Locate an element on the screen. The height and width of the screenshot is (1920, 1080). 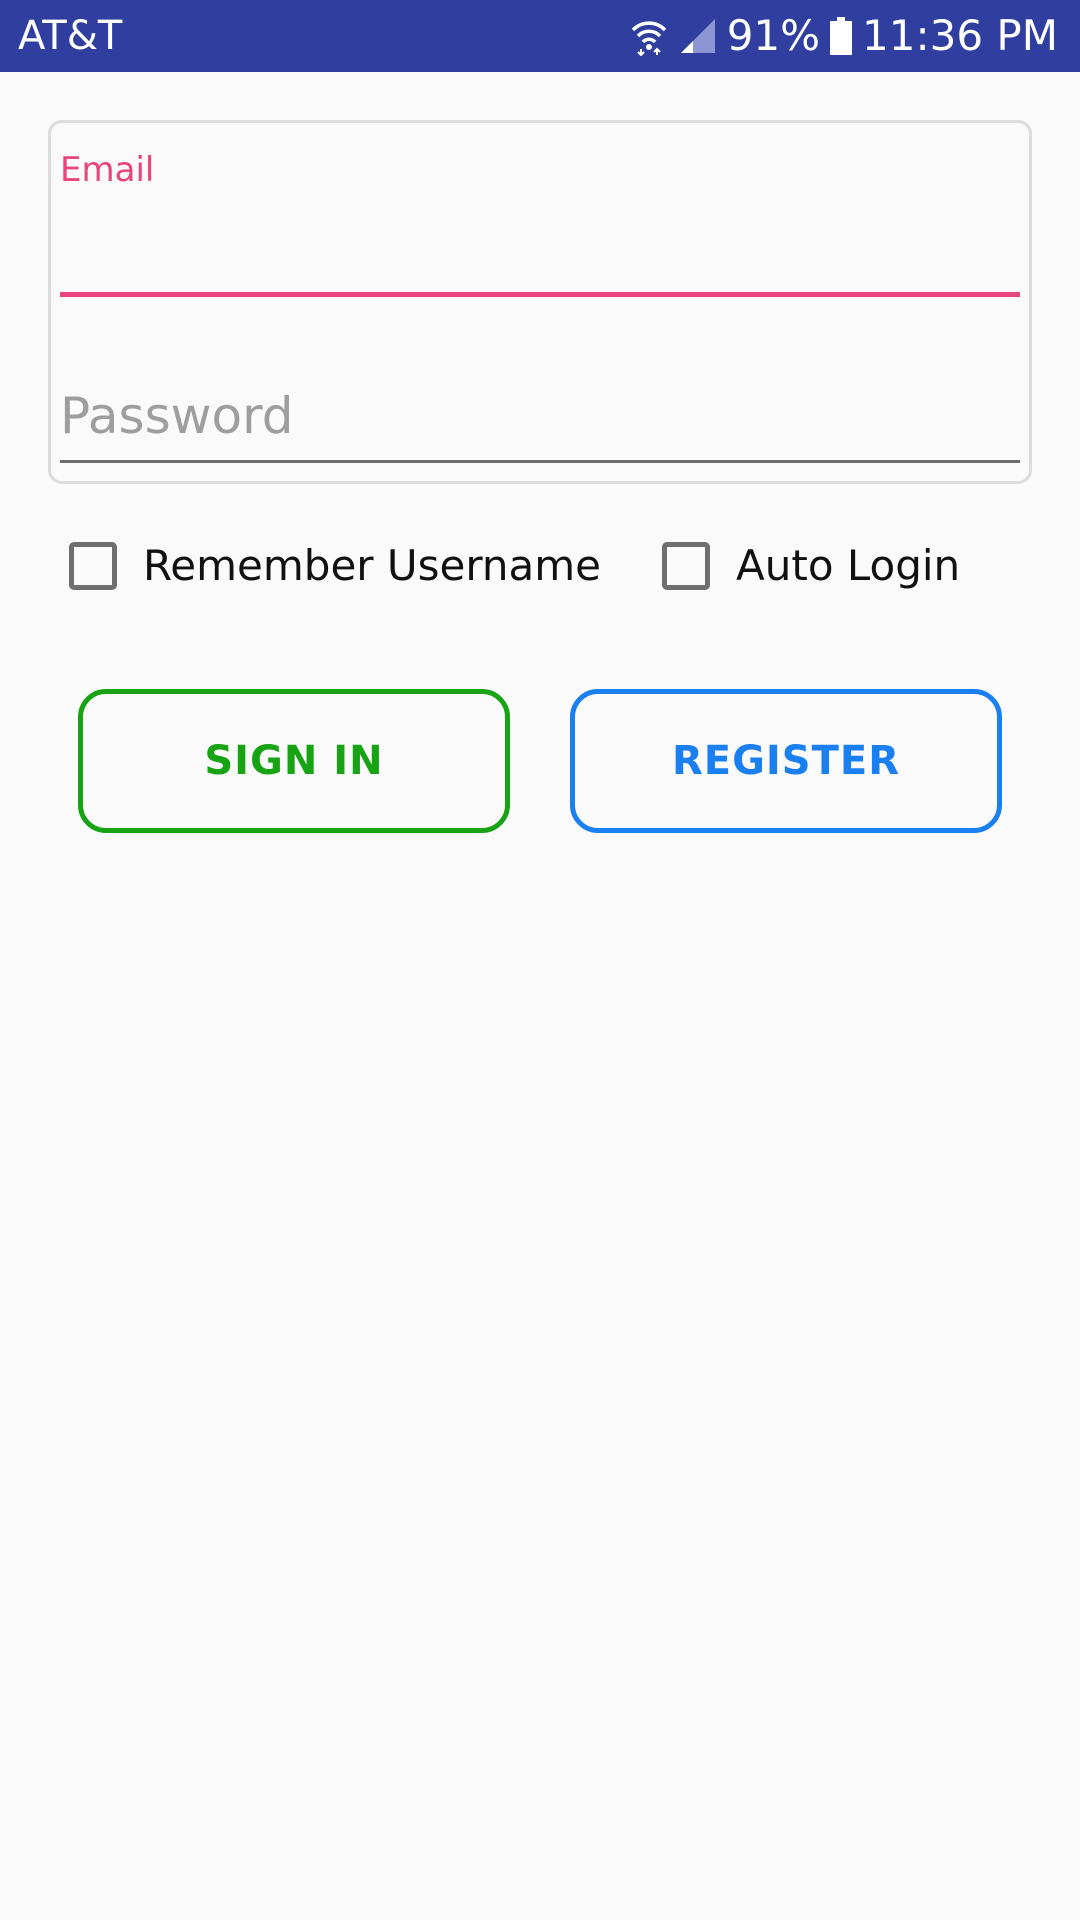
password-underline is located at coordinates (540, 461).